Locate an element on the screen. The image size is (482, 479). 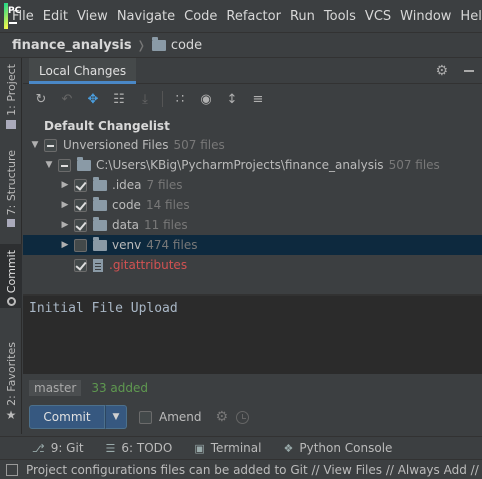
rollback-icon: ↶ is located at coordinates (67, 99).